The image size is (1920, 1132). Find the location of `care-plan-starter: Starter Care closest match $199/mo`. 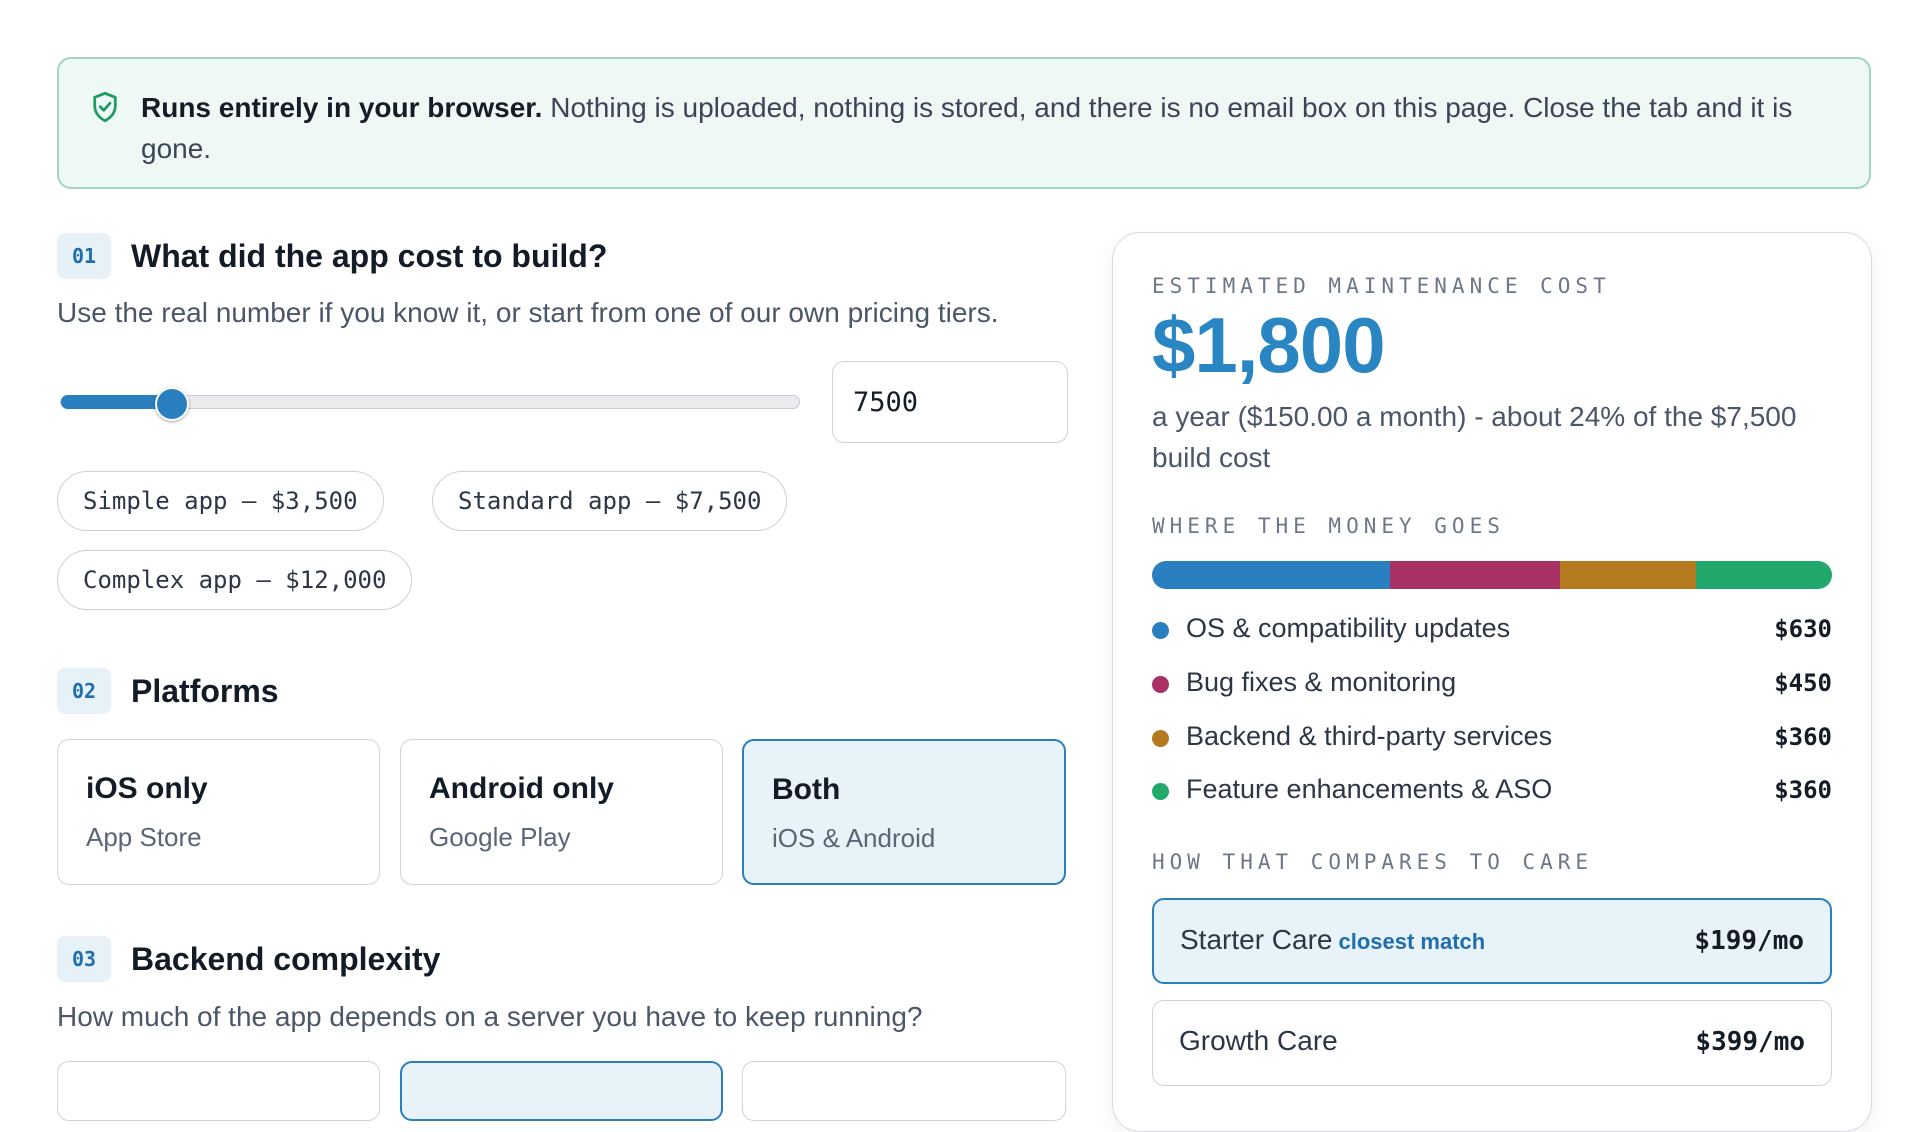

care-plan-starter: Starter Care closest match $199/mo is located at coordinates (1492, 941).